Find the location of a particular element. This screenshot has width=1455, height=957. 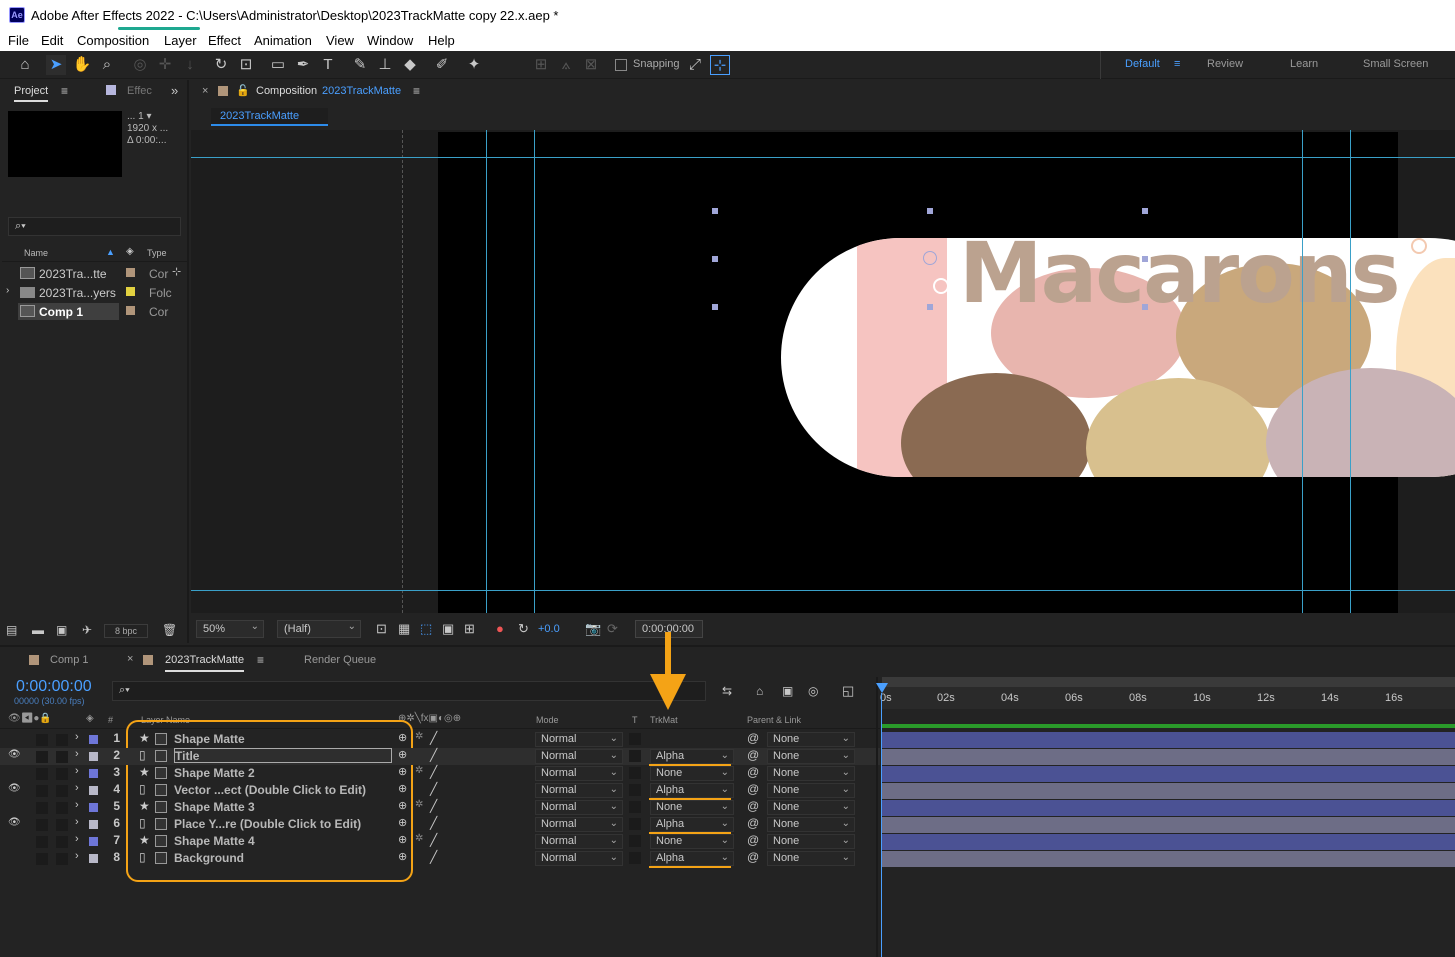

project-item: Comp 1 Cor is located at coordinates (94, 312).